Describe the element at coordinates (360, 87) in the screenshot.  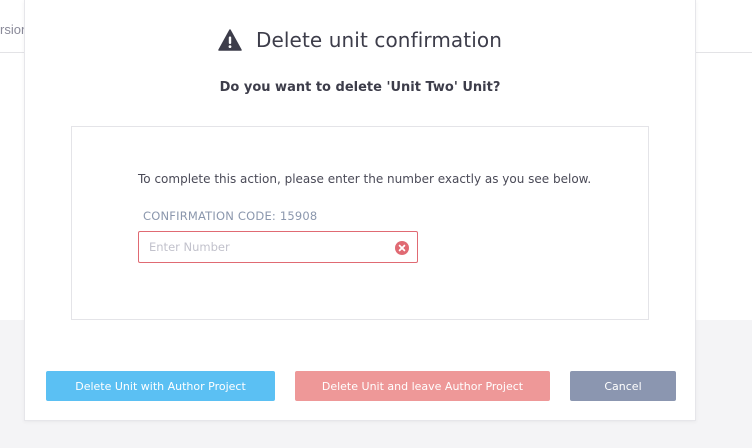
I see `delete-question: Do you want to delete 'Unit Two' Unit?` at that location.